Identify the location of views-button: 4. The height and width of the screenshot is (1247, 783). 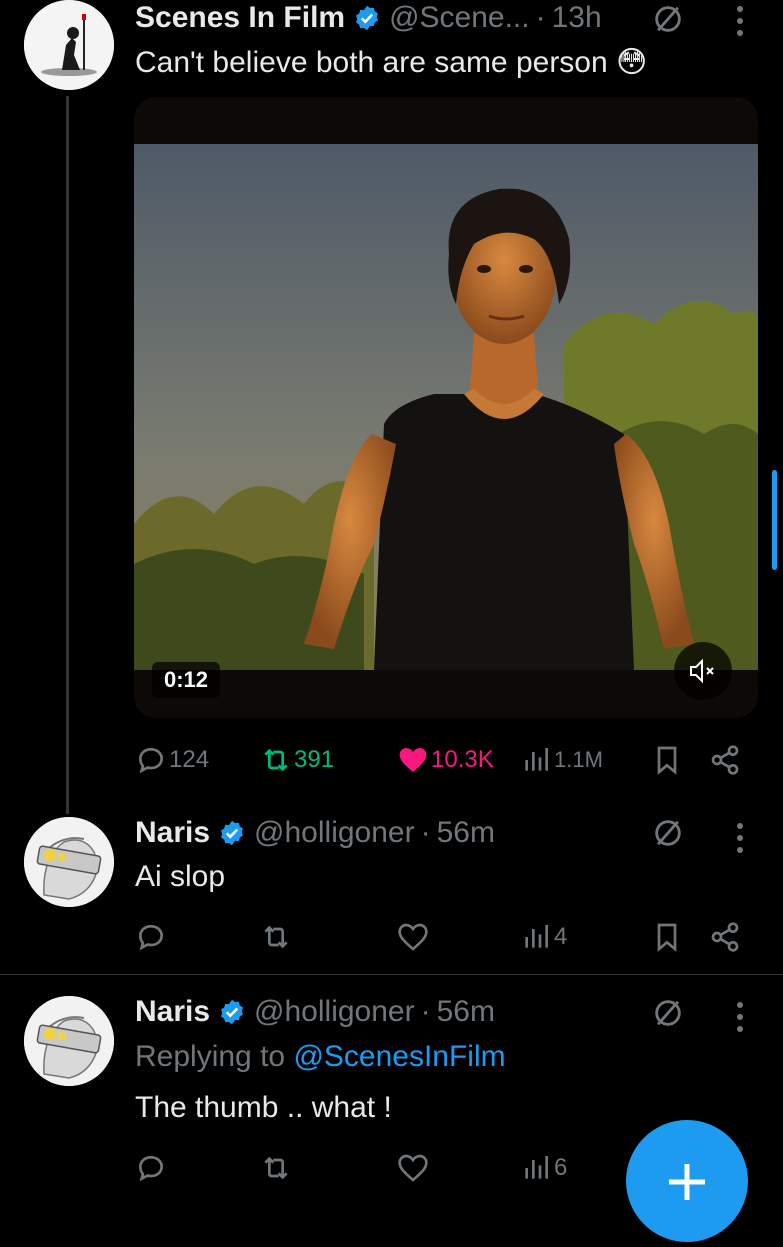
(543, 937).